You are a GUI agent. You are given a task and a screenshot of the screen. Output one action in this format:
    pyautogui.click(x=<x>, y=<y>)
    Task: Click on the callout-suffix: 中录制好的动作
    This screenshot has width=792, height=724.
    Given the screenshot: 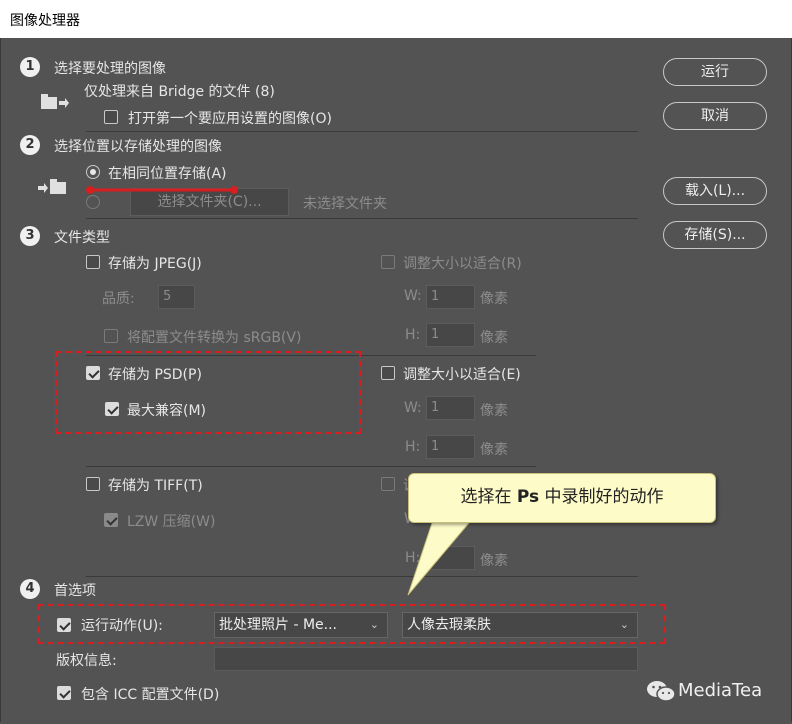 What is the action you would take?
    pyautogui.click(x=601, y=497)
    